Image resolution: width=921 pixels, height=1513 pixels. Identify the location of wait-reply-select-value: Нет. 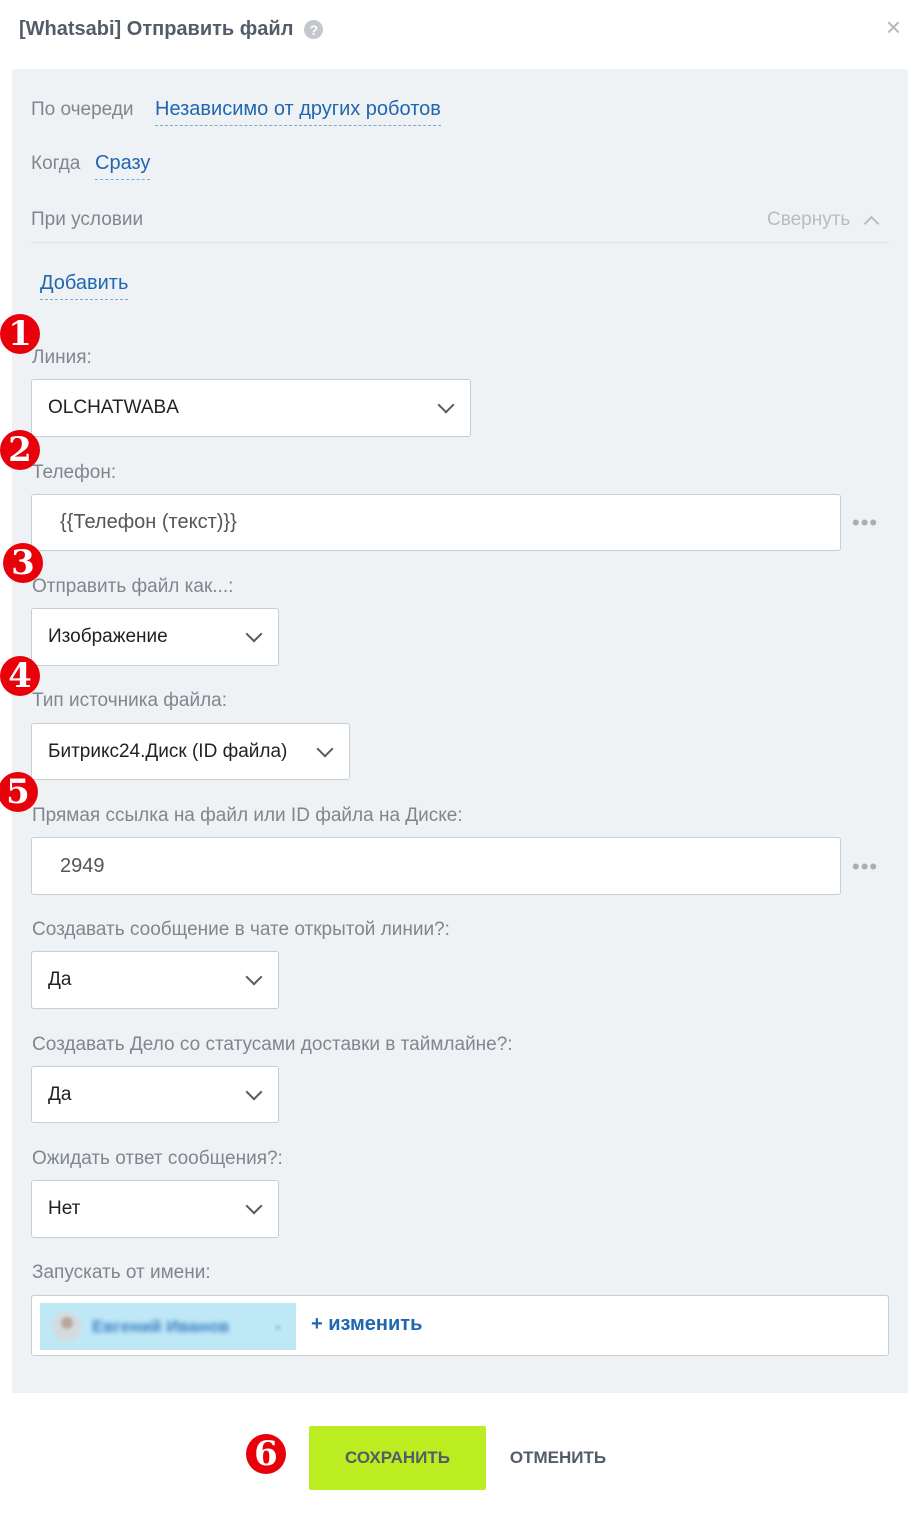
(64, 1208).